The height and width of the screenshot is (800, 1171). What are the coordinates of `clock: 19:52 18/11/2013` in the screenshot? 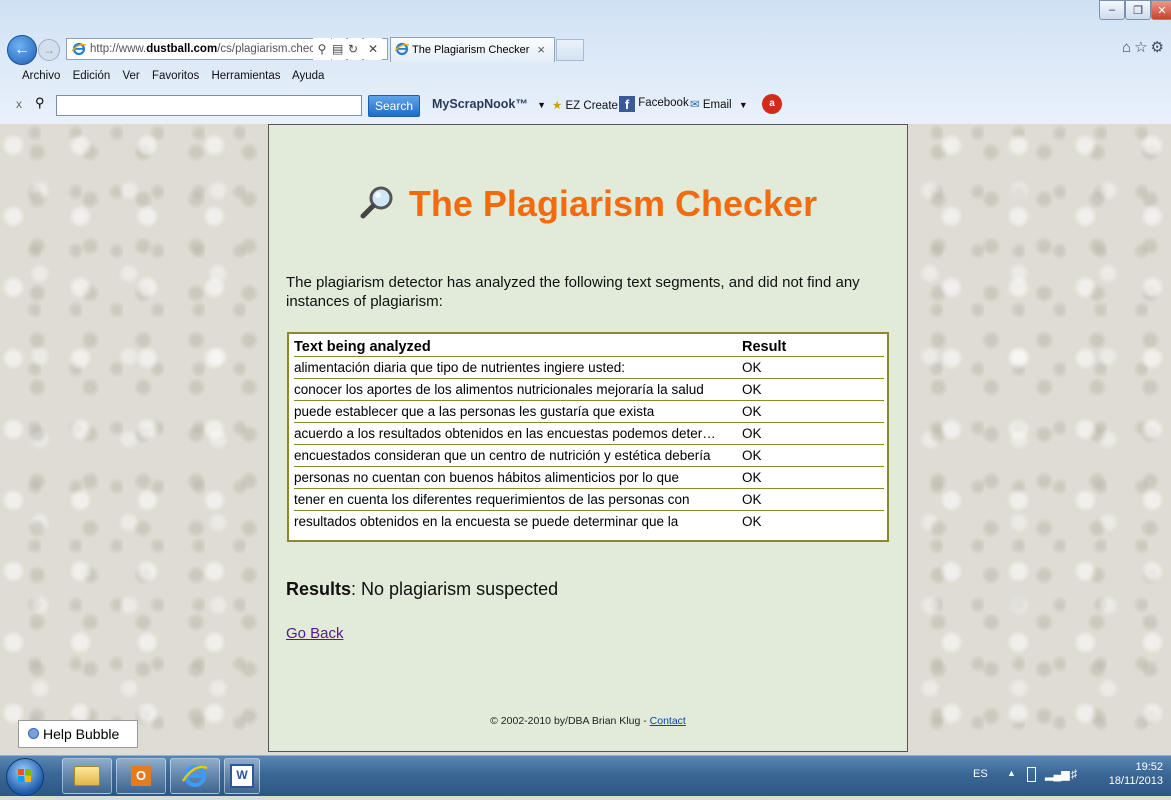 It's located at (1133, 774).